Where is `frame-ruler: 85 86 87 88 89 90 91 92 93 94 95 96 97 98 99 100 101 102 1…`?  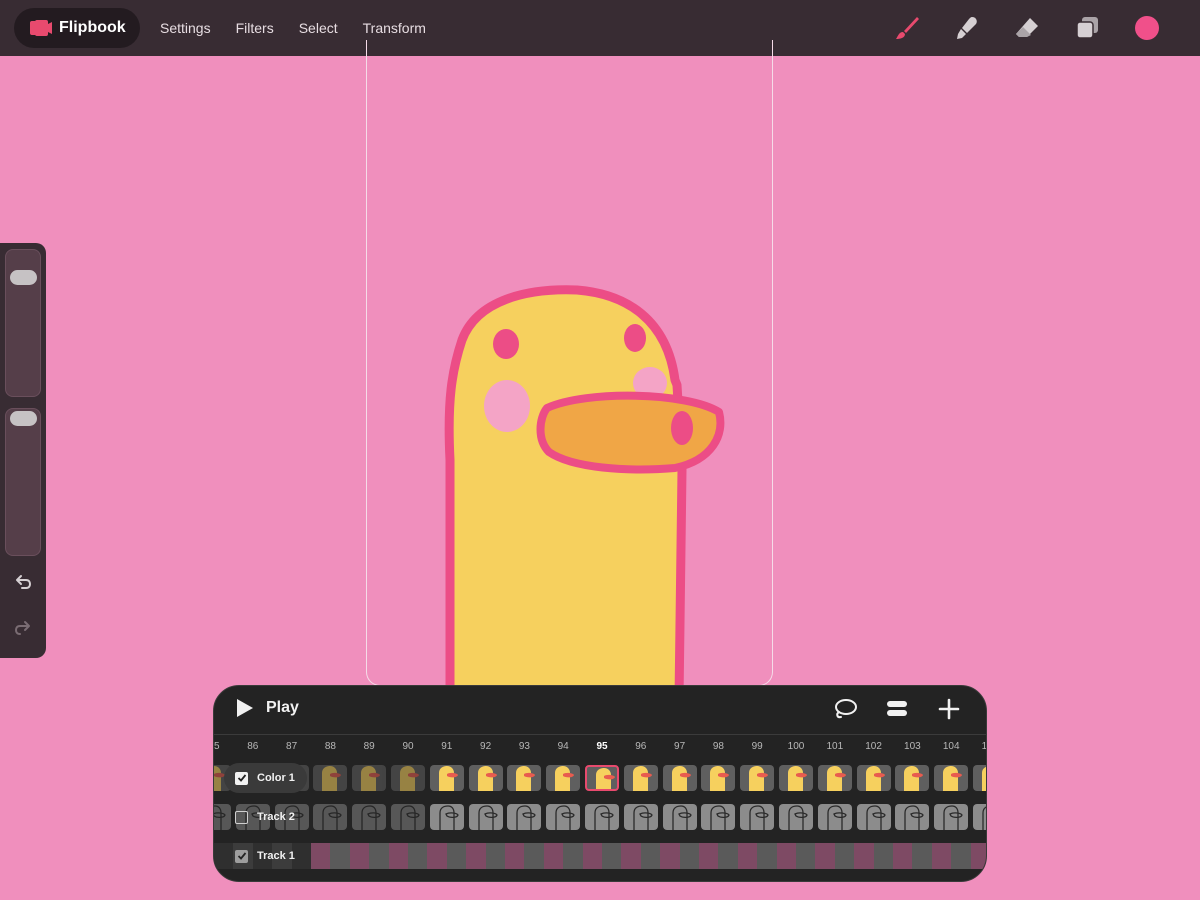
frame-ruler: 85 86 87 88 89 90 91 92 93 94 95 96 97 98 99 100 101 102 1… is located at coordinates (600, 747).